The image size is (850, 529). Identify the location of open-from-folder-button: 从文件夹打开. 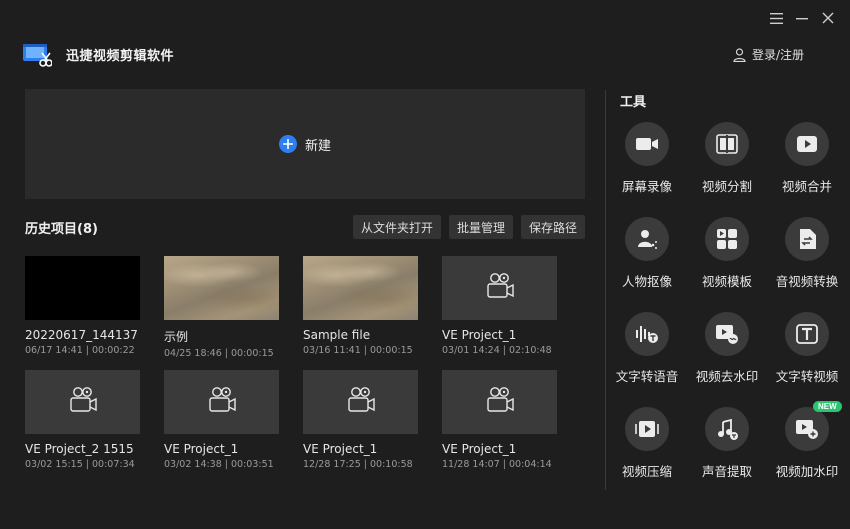
(396, 227).